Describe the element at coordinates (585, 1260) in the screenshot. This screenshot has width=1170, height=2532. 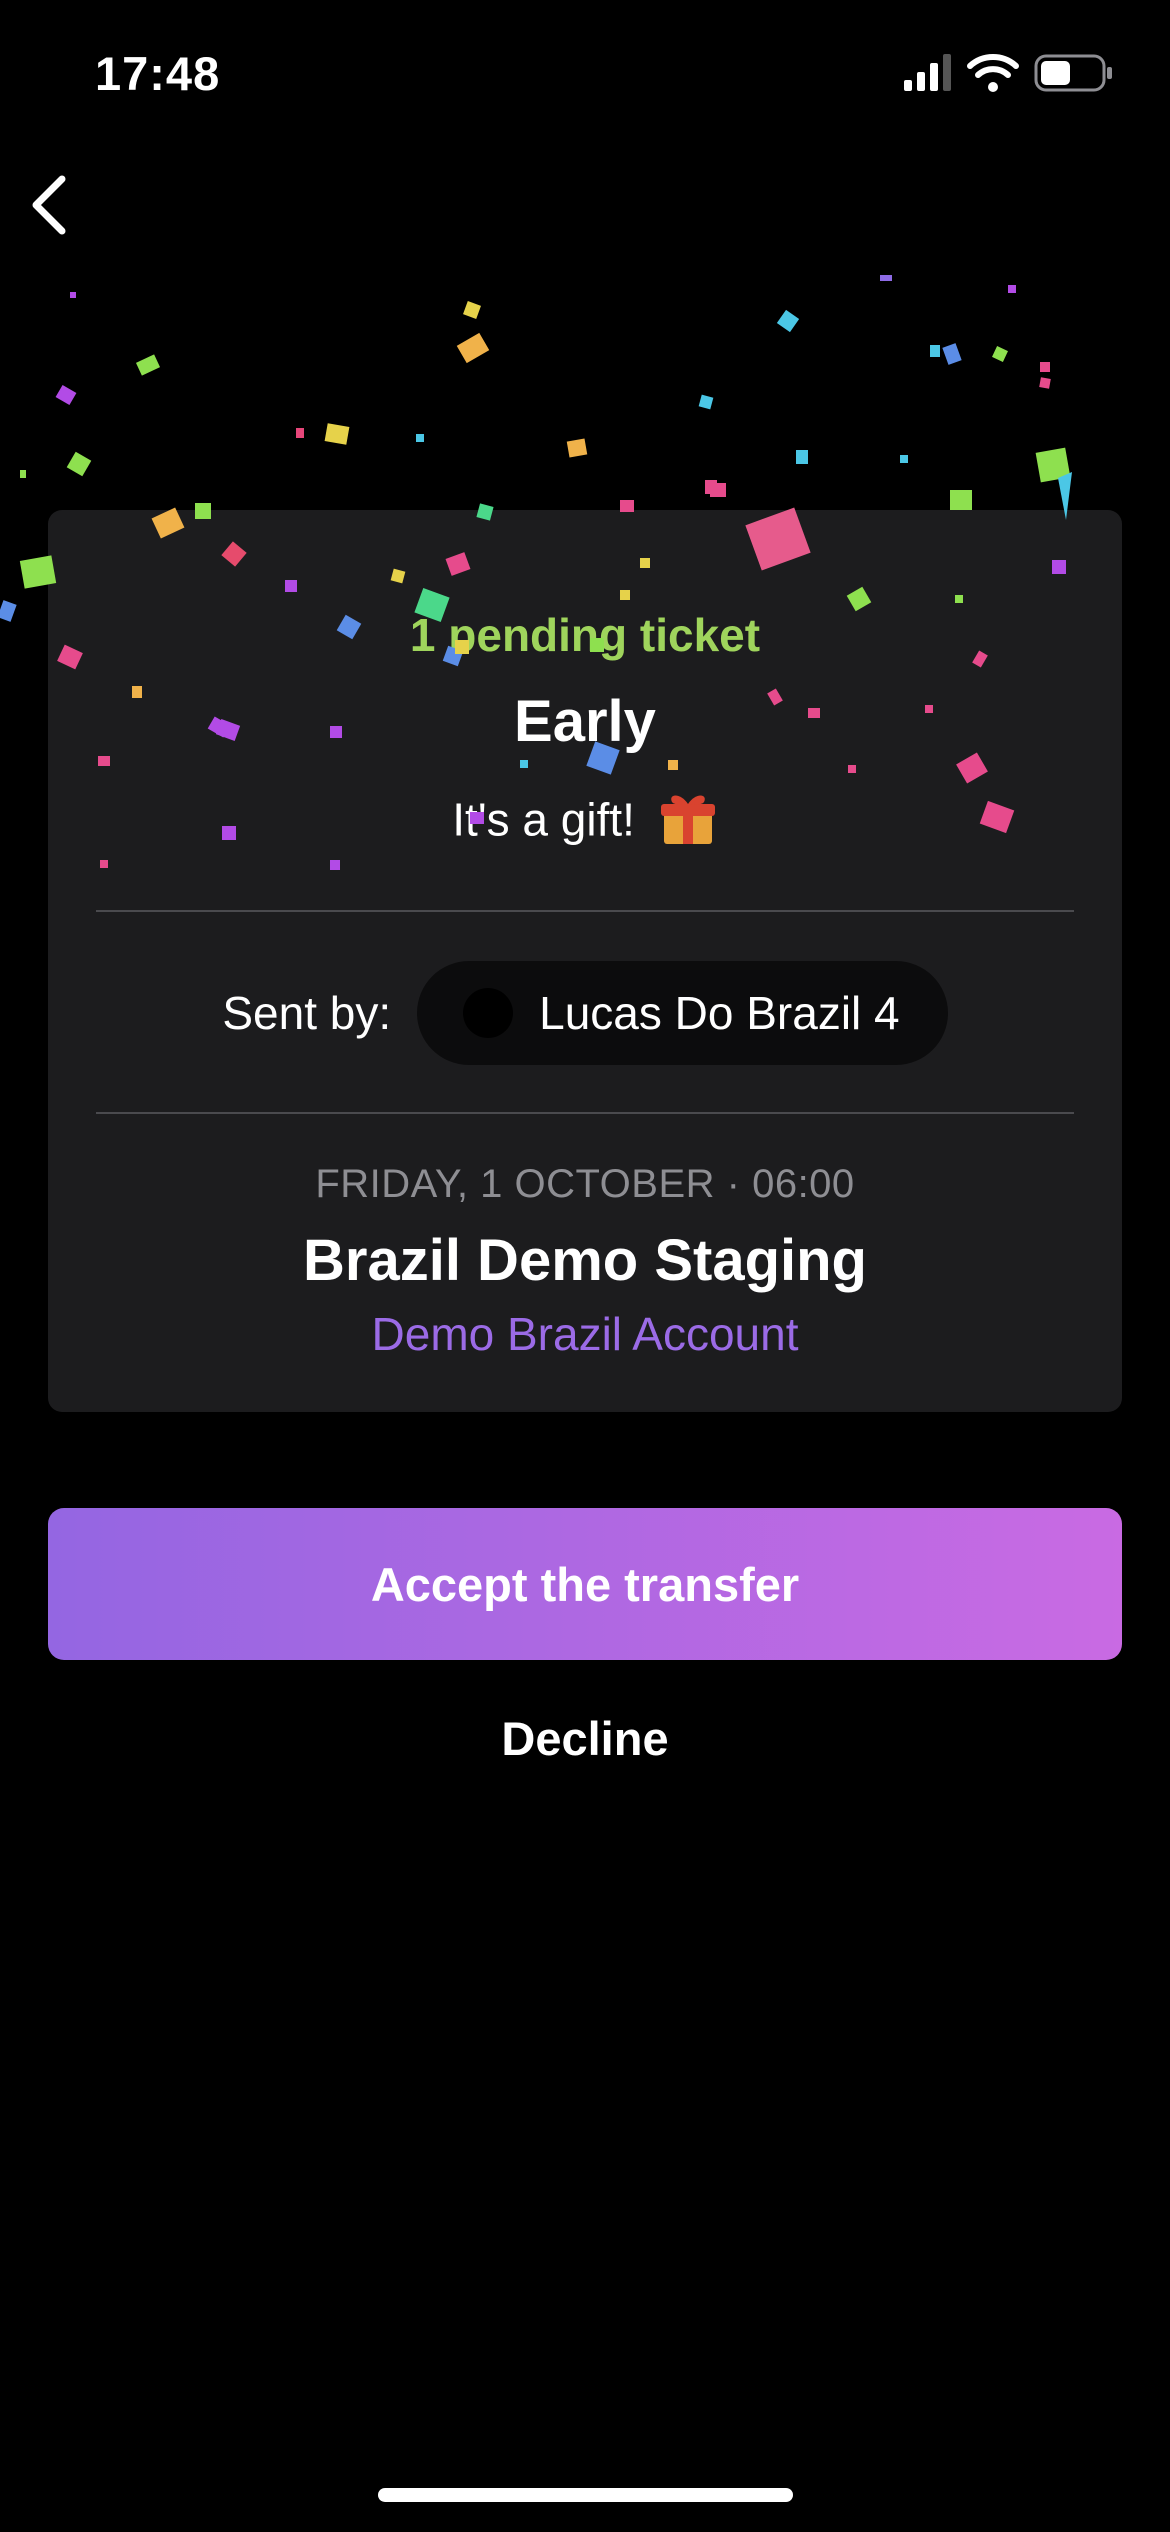
I see `event-title: Brazil Demo Staging` at that location.